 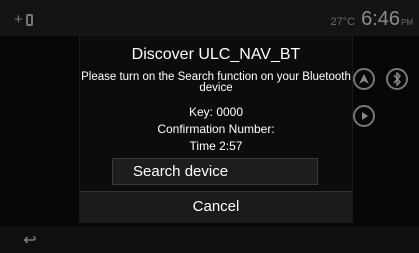 I want to click on bluetooth-icon, so click(x=397, y=79).